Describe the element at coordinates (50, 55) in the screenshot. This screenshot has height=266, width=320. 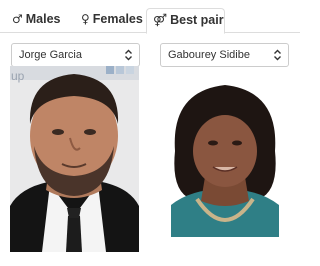
I see `male-select-value: Jorge Garcia` at that location.